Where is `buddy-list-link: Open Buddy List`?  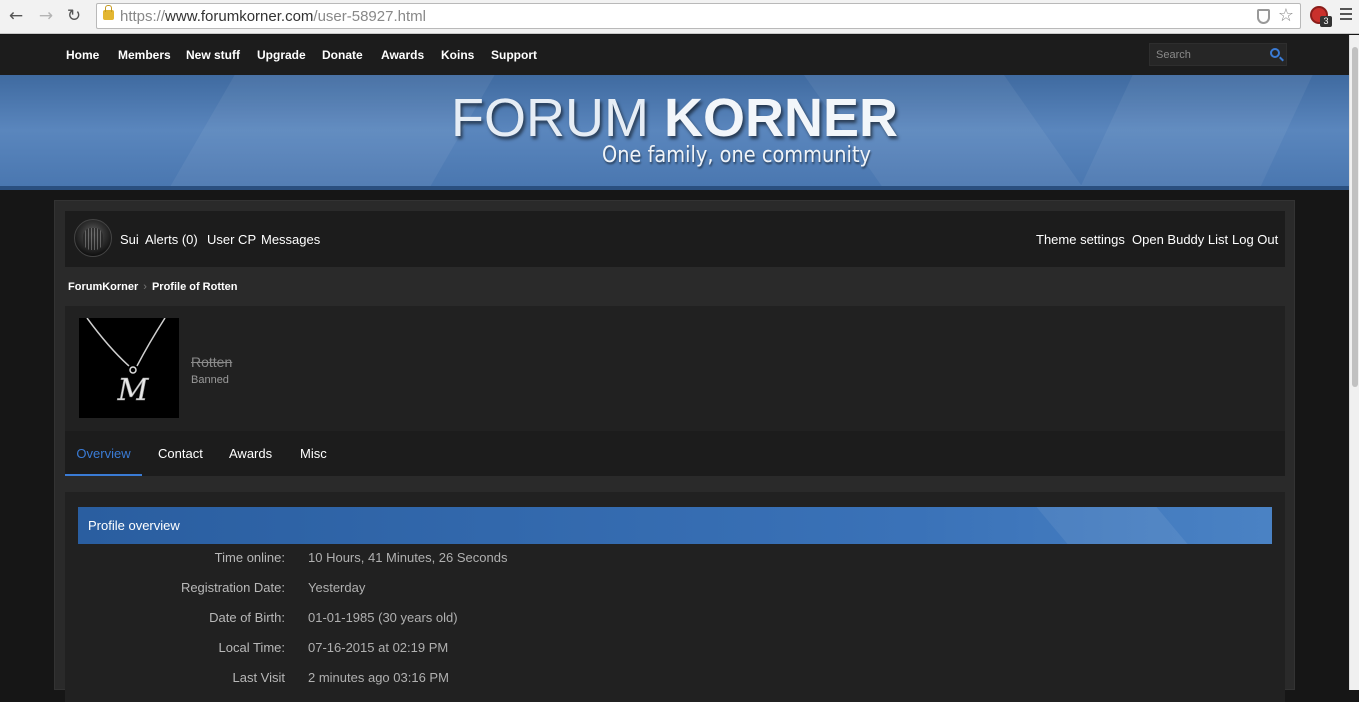
buddy-list-link: Open Buddy List is located at coordinates (1180, 239).